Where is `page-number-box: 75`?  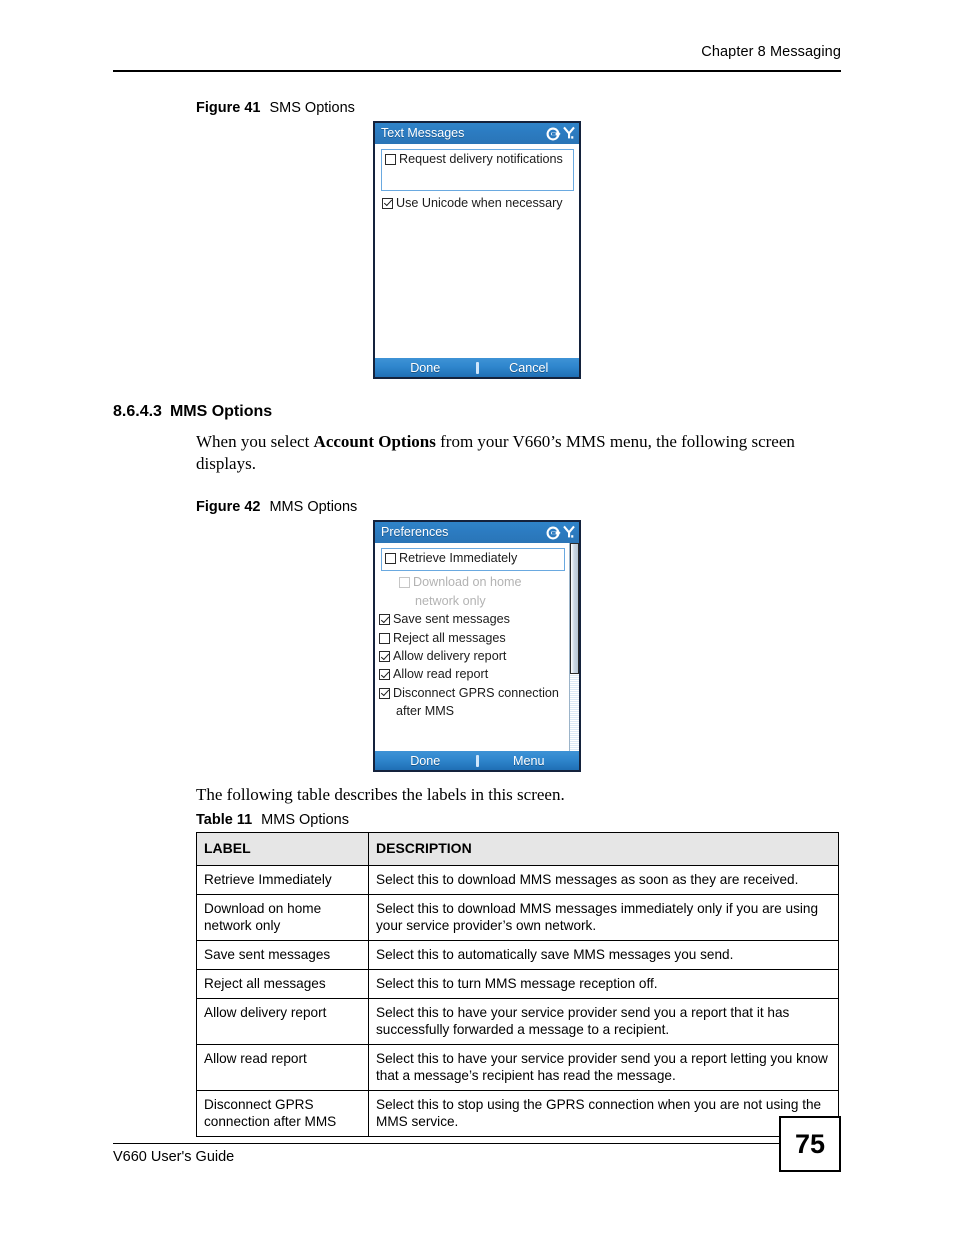
page-number-box: 75 is located at coordinates (810, 1144).